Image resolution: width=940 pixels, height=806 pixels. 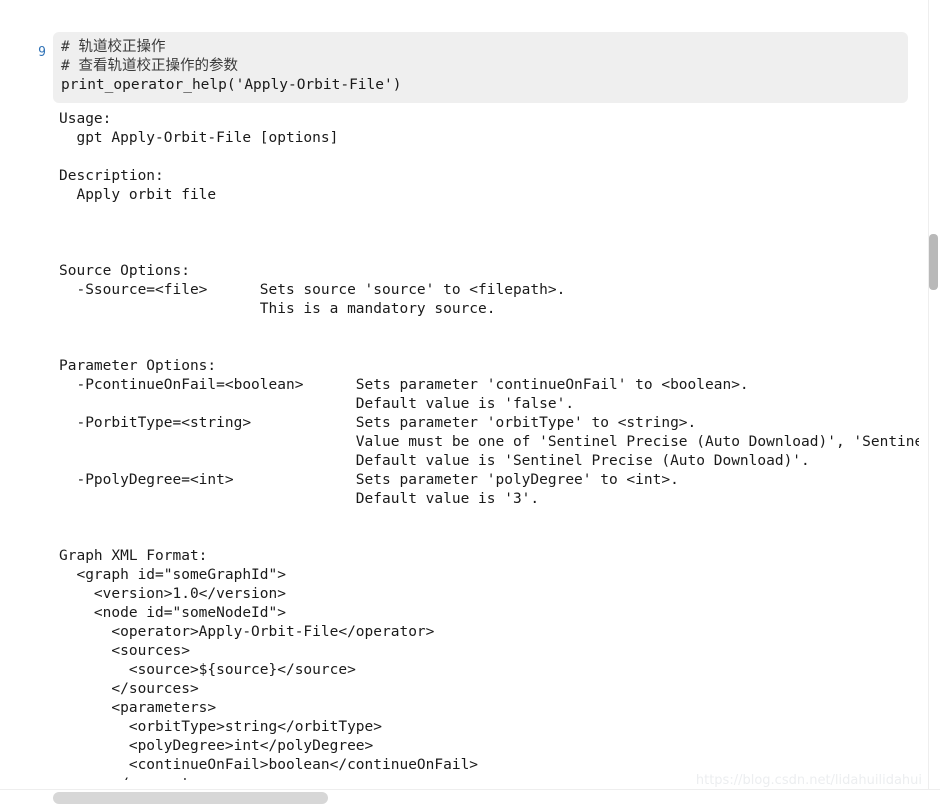 What do you see at coordinates (190, 798) in the screenshot?
I see `horizontal-scrollbar-thumb` at bounding box center [190, 798].